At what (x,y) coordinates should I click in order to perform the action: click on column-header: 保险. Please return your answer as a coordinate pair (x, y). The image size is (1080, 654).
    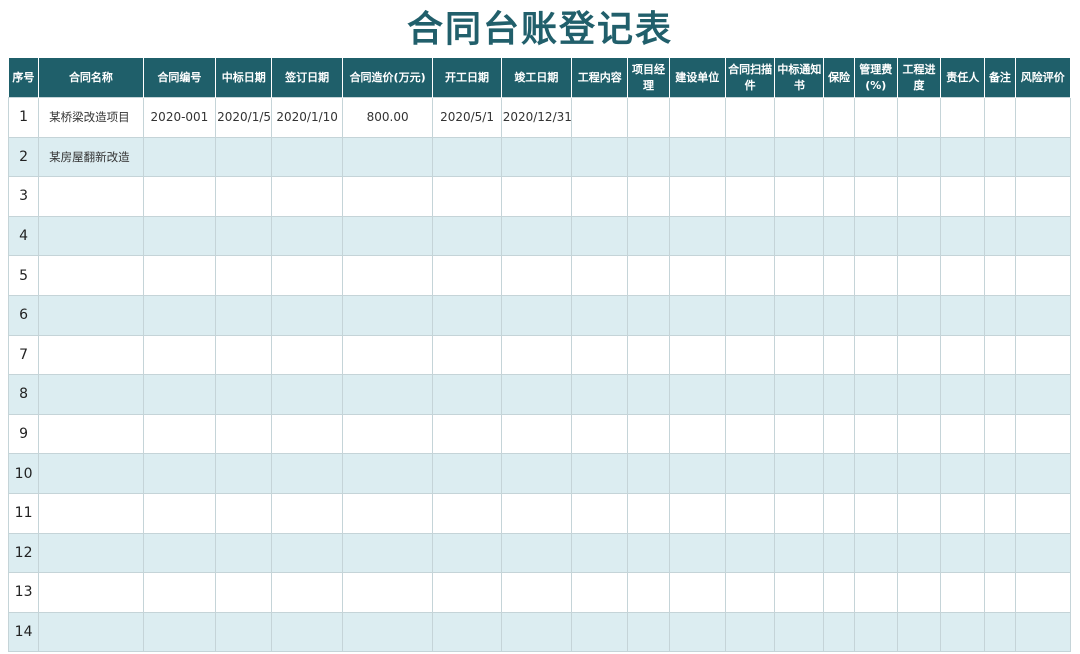
    Looking at the image, I should click on (839, 78).